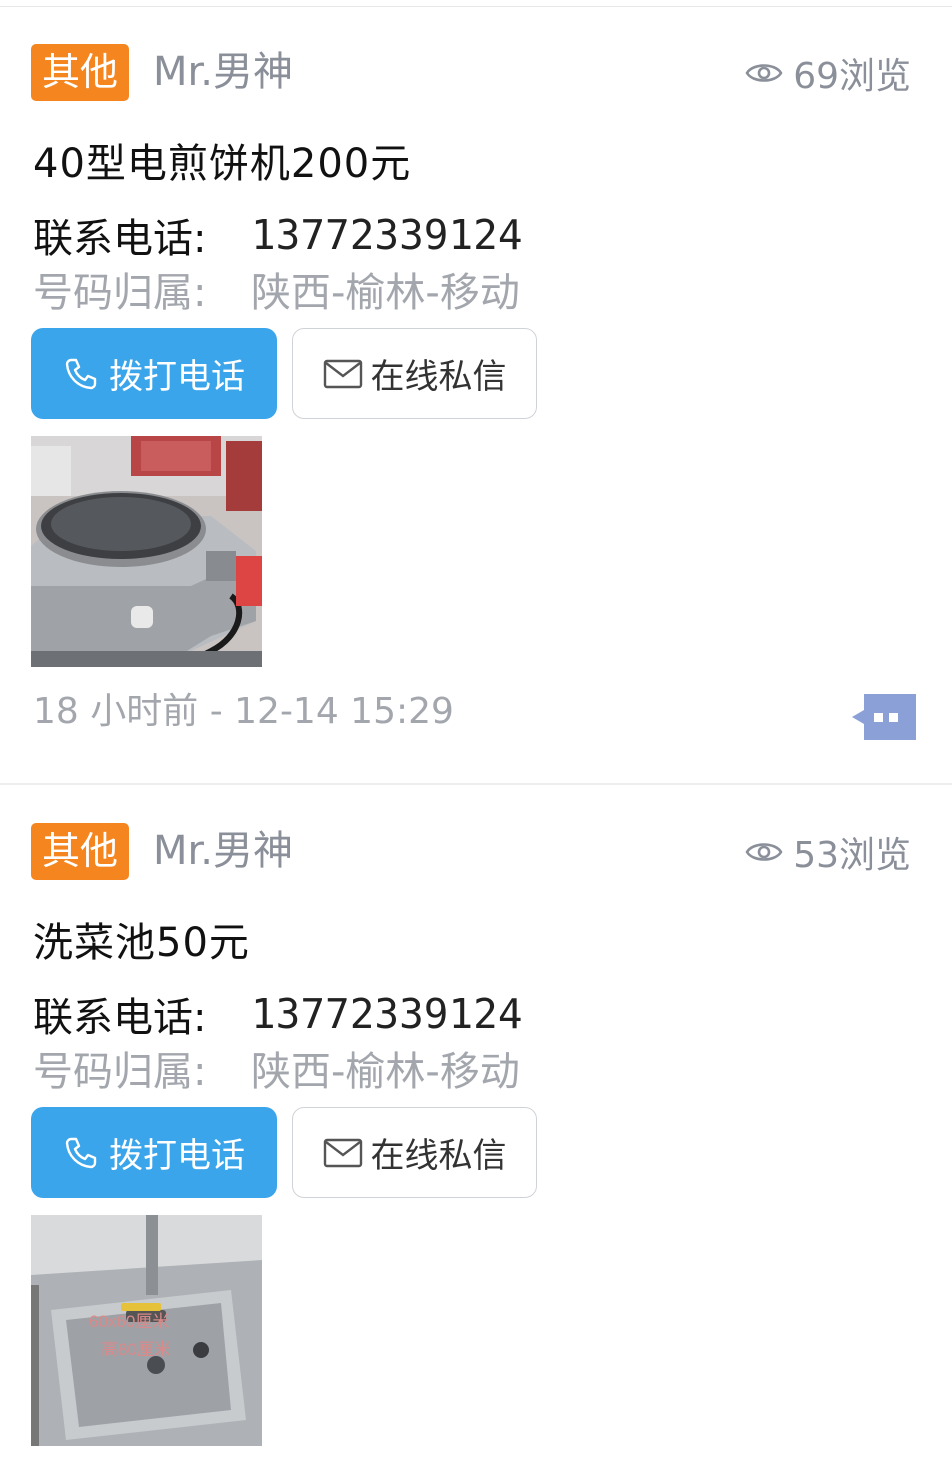 Image resolution: width=952 pixels, height=1472 pixels. Describe the element at coordinates (141, 943) in the screenshot. I see `listing-title: 洗菜池50元` at that location.